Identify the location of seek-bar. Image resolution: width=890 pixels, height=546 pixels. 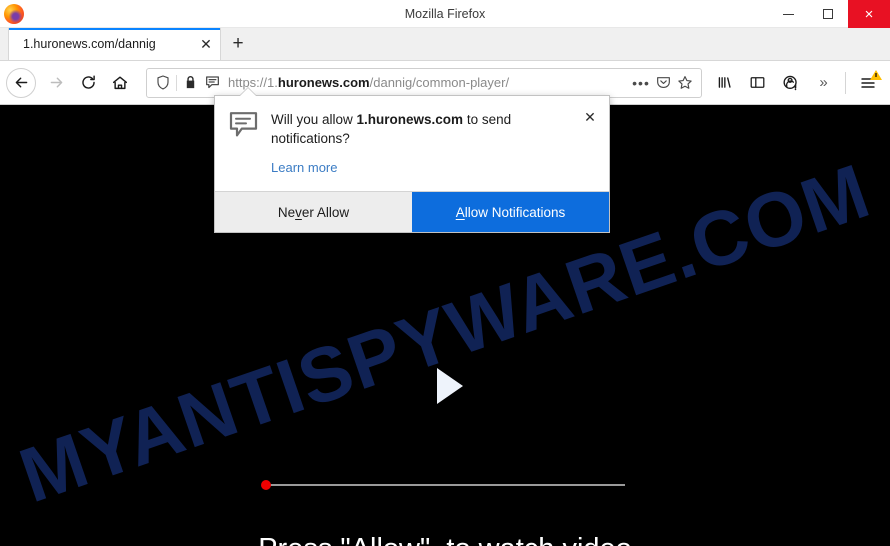
(443, 485).